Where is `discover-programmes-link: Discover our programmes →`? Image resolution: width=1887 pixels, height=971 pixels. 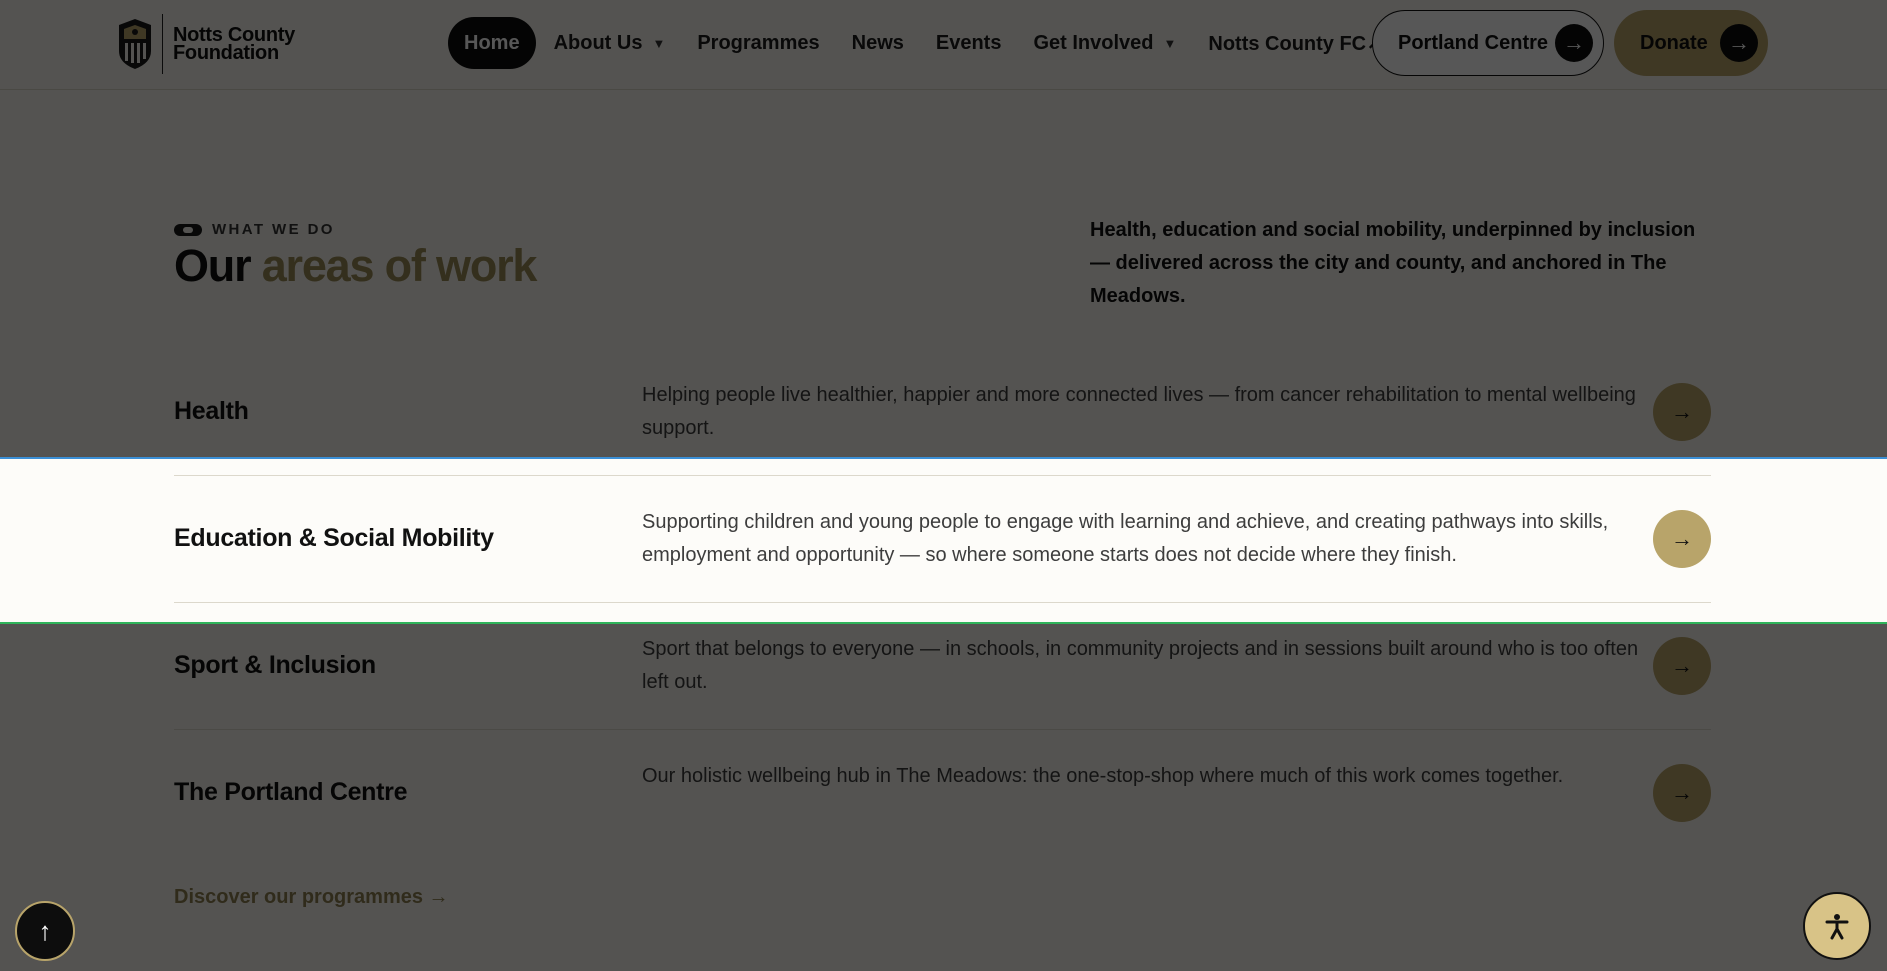 discover-programmes-link: Discover our programmes → is located at coordinates (311, 897).